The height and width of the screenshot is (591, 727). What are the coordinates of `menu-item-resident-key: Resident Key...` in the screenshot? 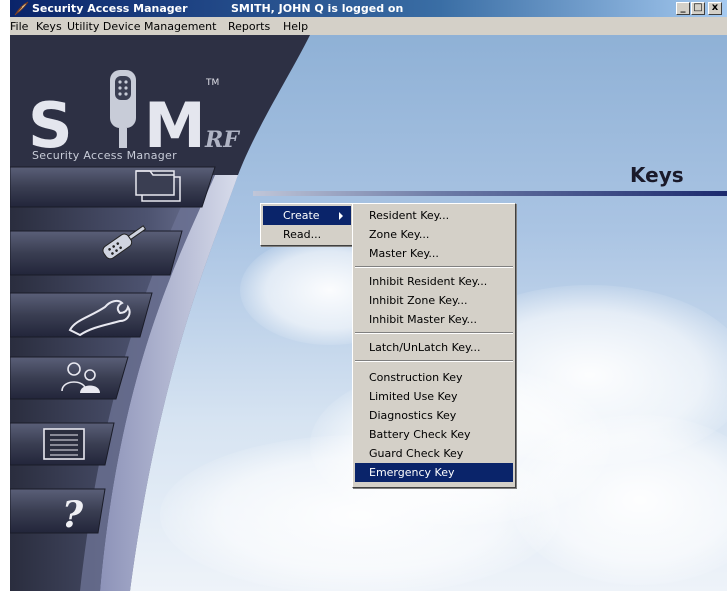 It's located at (434, 215).